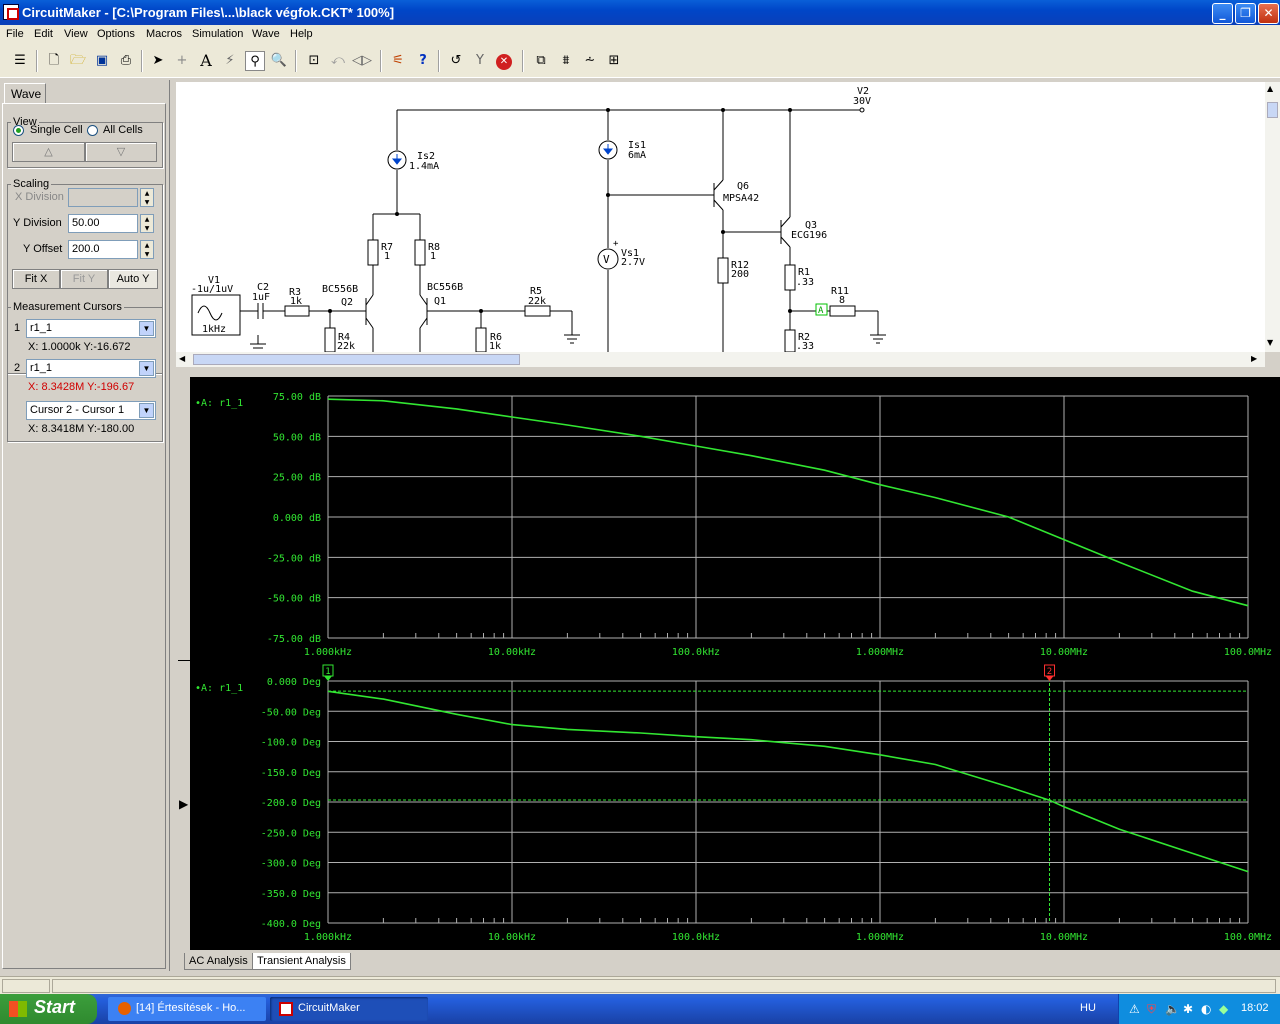 The image size is (1280, 1024). Describe the element at coordinates (18, 130) in the screenshot. I see `single-cell-radio` at that location.